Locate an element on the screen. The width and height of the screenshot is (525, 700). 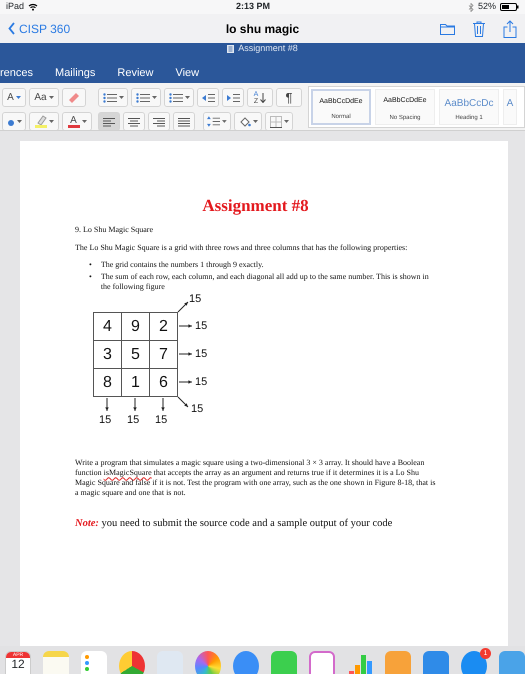
grid-cell: 9 is located at coordinates (136, 326).